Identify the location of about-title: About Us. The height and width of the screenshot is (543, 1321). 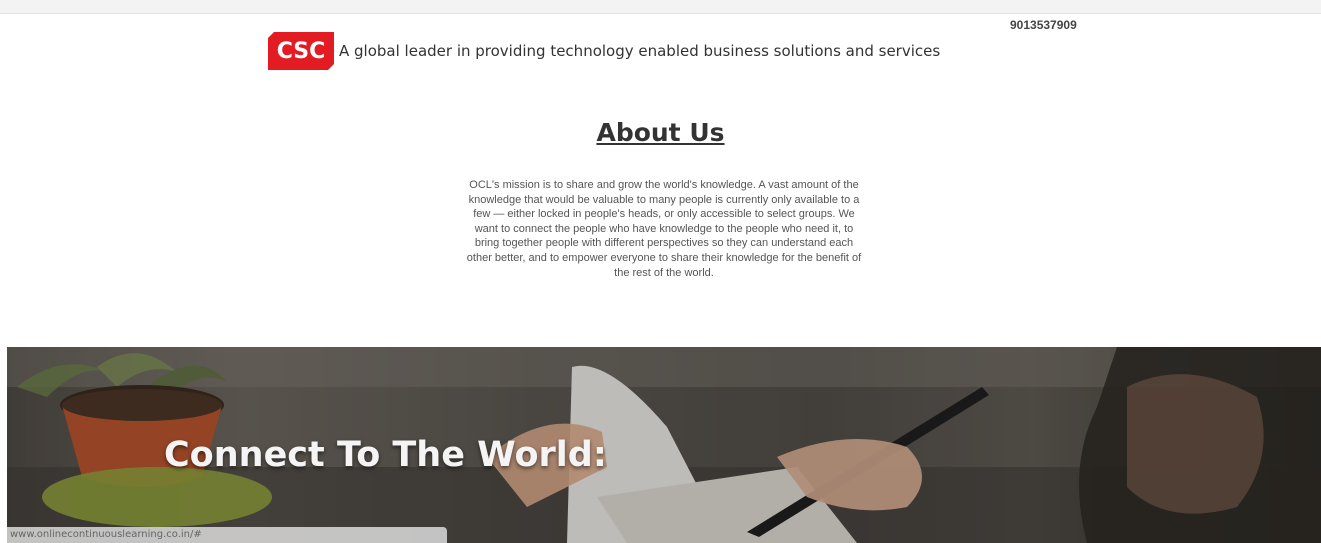
(660, 132).